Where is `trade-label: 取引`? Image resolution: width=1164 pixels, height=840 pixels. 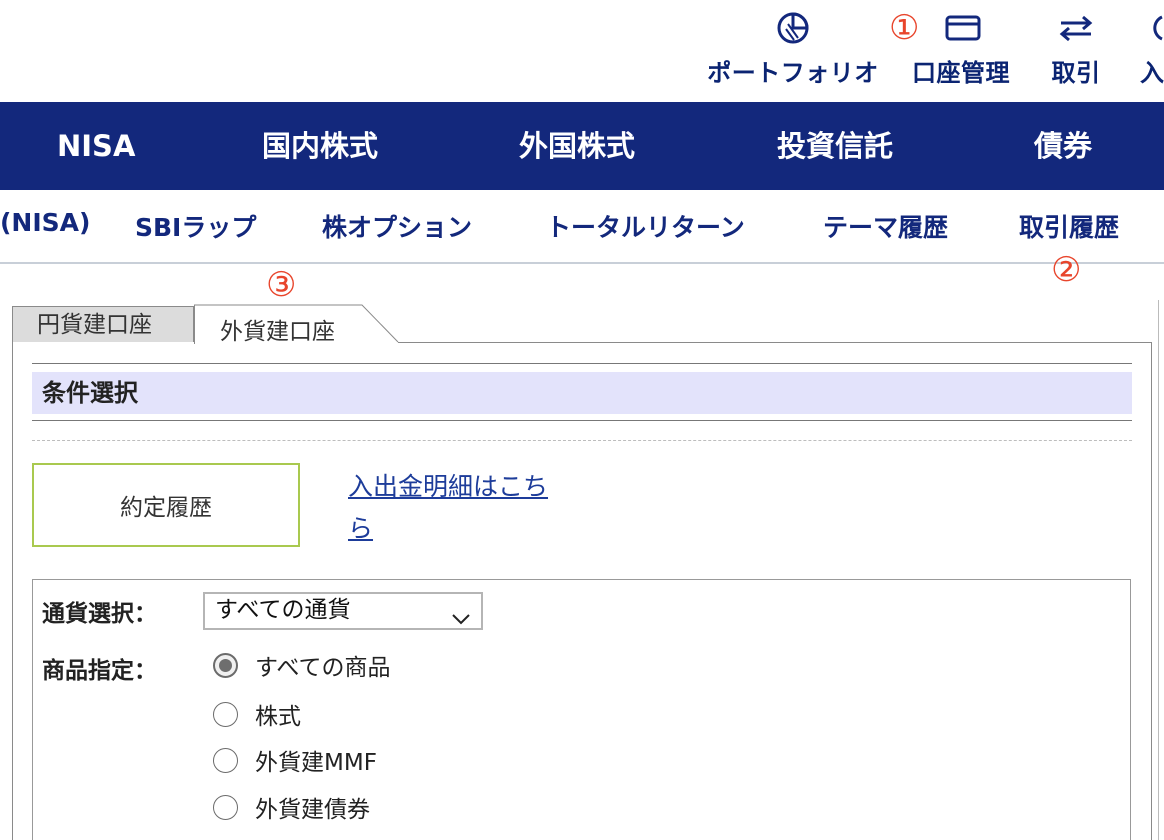 trade-label: 取引 is located at coordinates (1076, 73).